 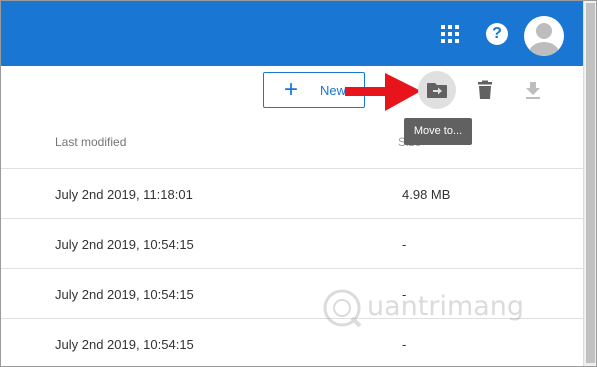 I want to click on help-icon: ?, so click(x=497, y=34).